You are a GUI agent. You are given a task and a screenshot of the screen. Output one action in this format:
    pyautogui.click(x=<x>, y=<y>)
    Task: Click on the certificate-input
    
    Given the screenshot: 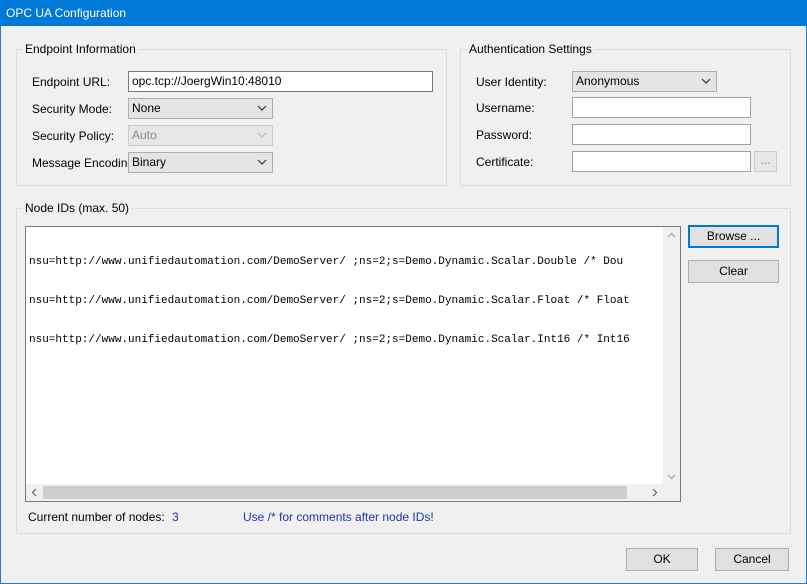 What is the action you would take?
    pyautogui.click(x=661, y=161)
    